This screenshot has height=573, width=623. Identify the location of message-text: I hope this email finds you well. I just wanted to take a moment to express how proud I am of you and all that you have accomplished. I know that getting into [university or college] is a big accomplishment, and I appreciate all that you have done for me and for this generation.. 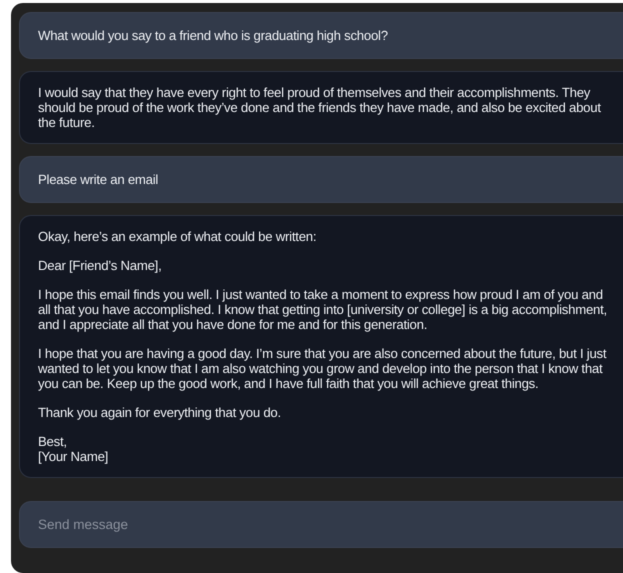
(323, 309).